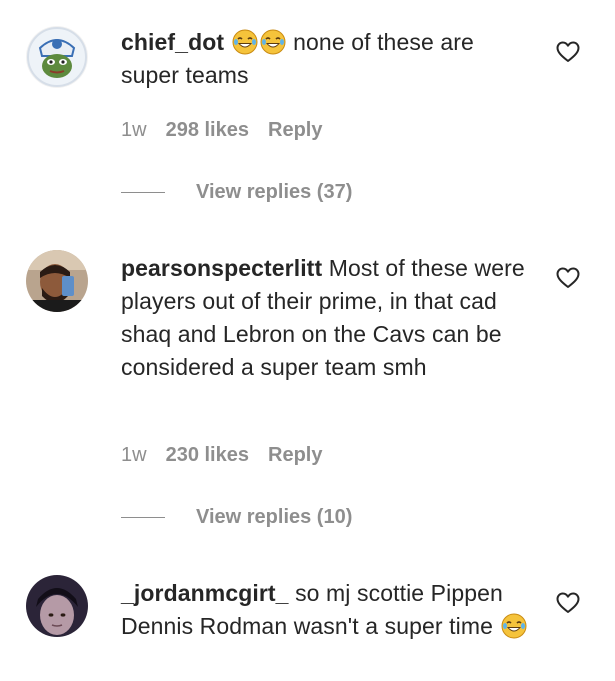 This screenshot has height=681, width=615. Describe the element at coordinates (326, 59) in the screenshot. I see `comment-text: chief_dot none of these are super teams` at that location.